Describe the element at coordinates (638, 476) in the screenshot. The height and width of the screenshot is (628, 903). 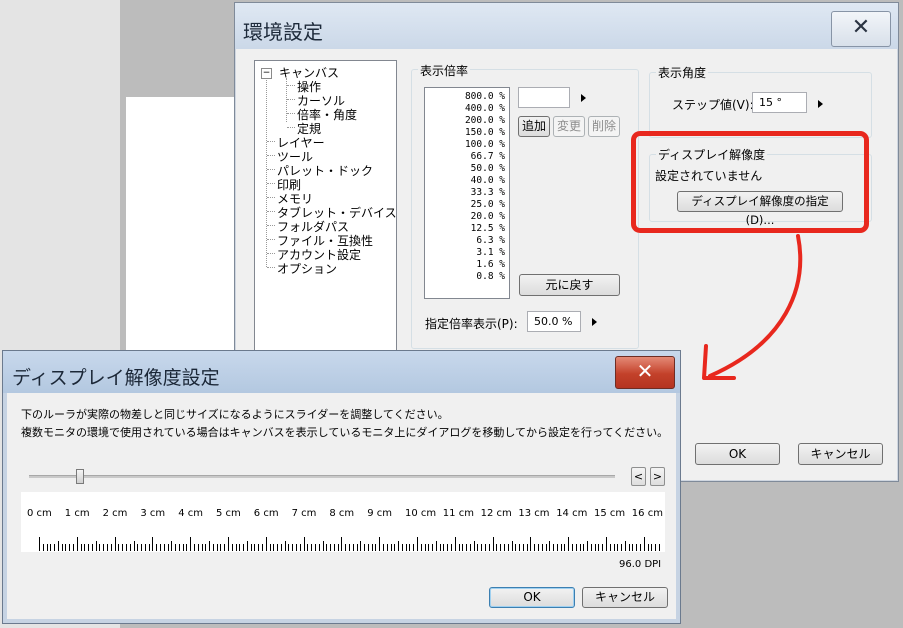
I see `decrease-button: <` at that location.